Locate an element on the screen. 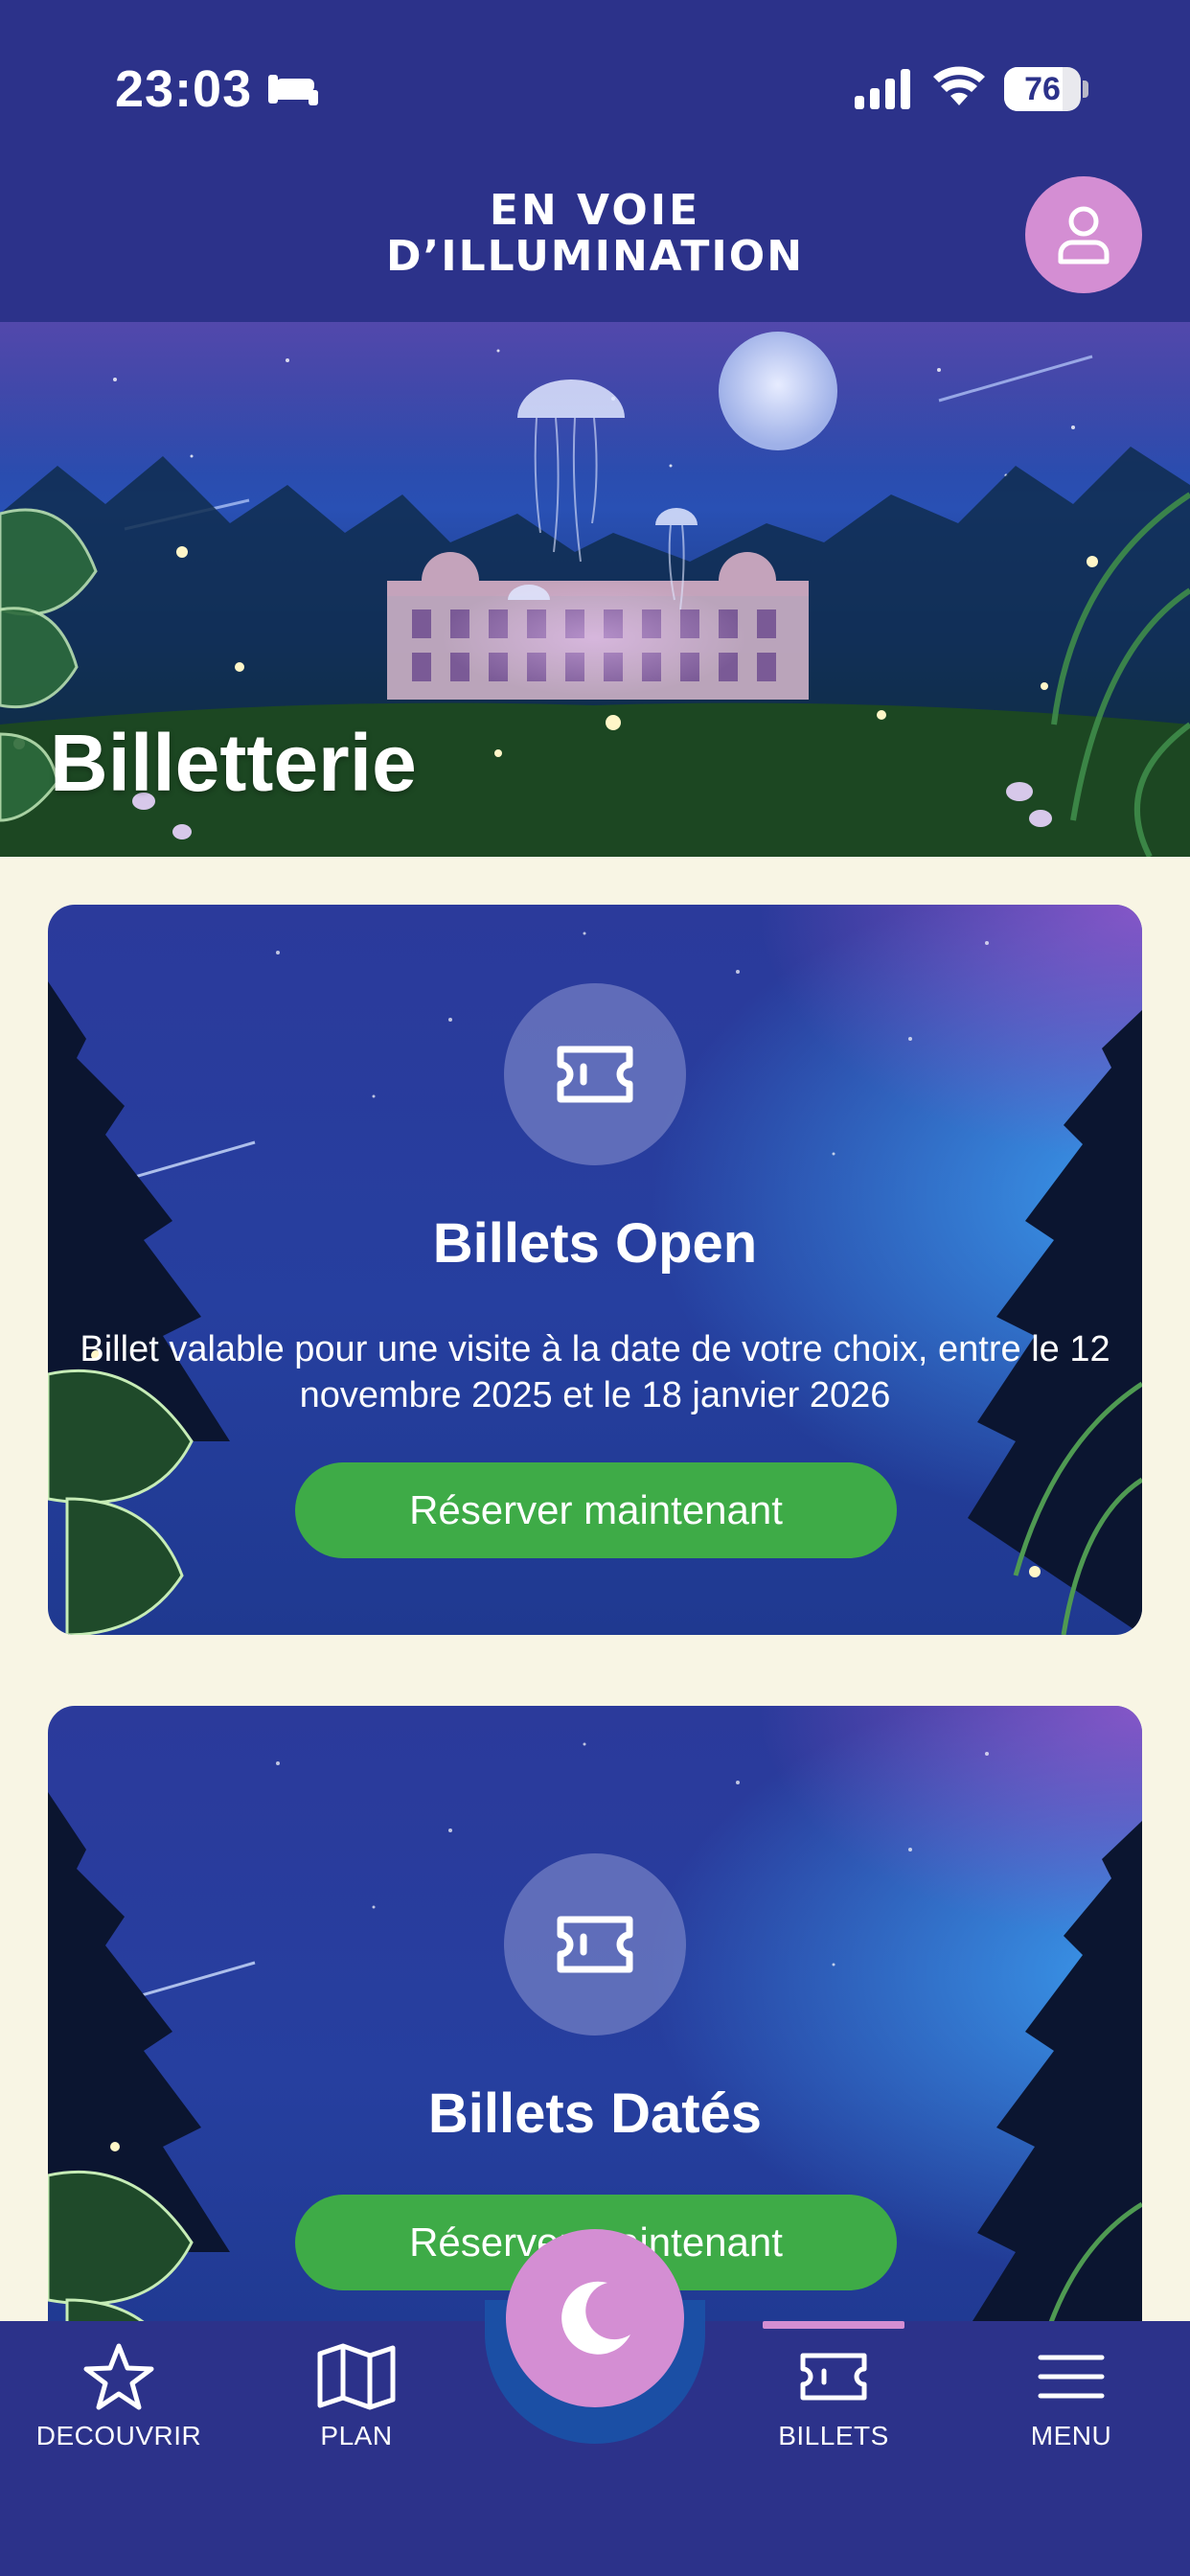 The width and height of the screenshot is (1190, 2576). reserve-now-button: Réserver maintenant is located at coordinates (596, 1510).